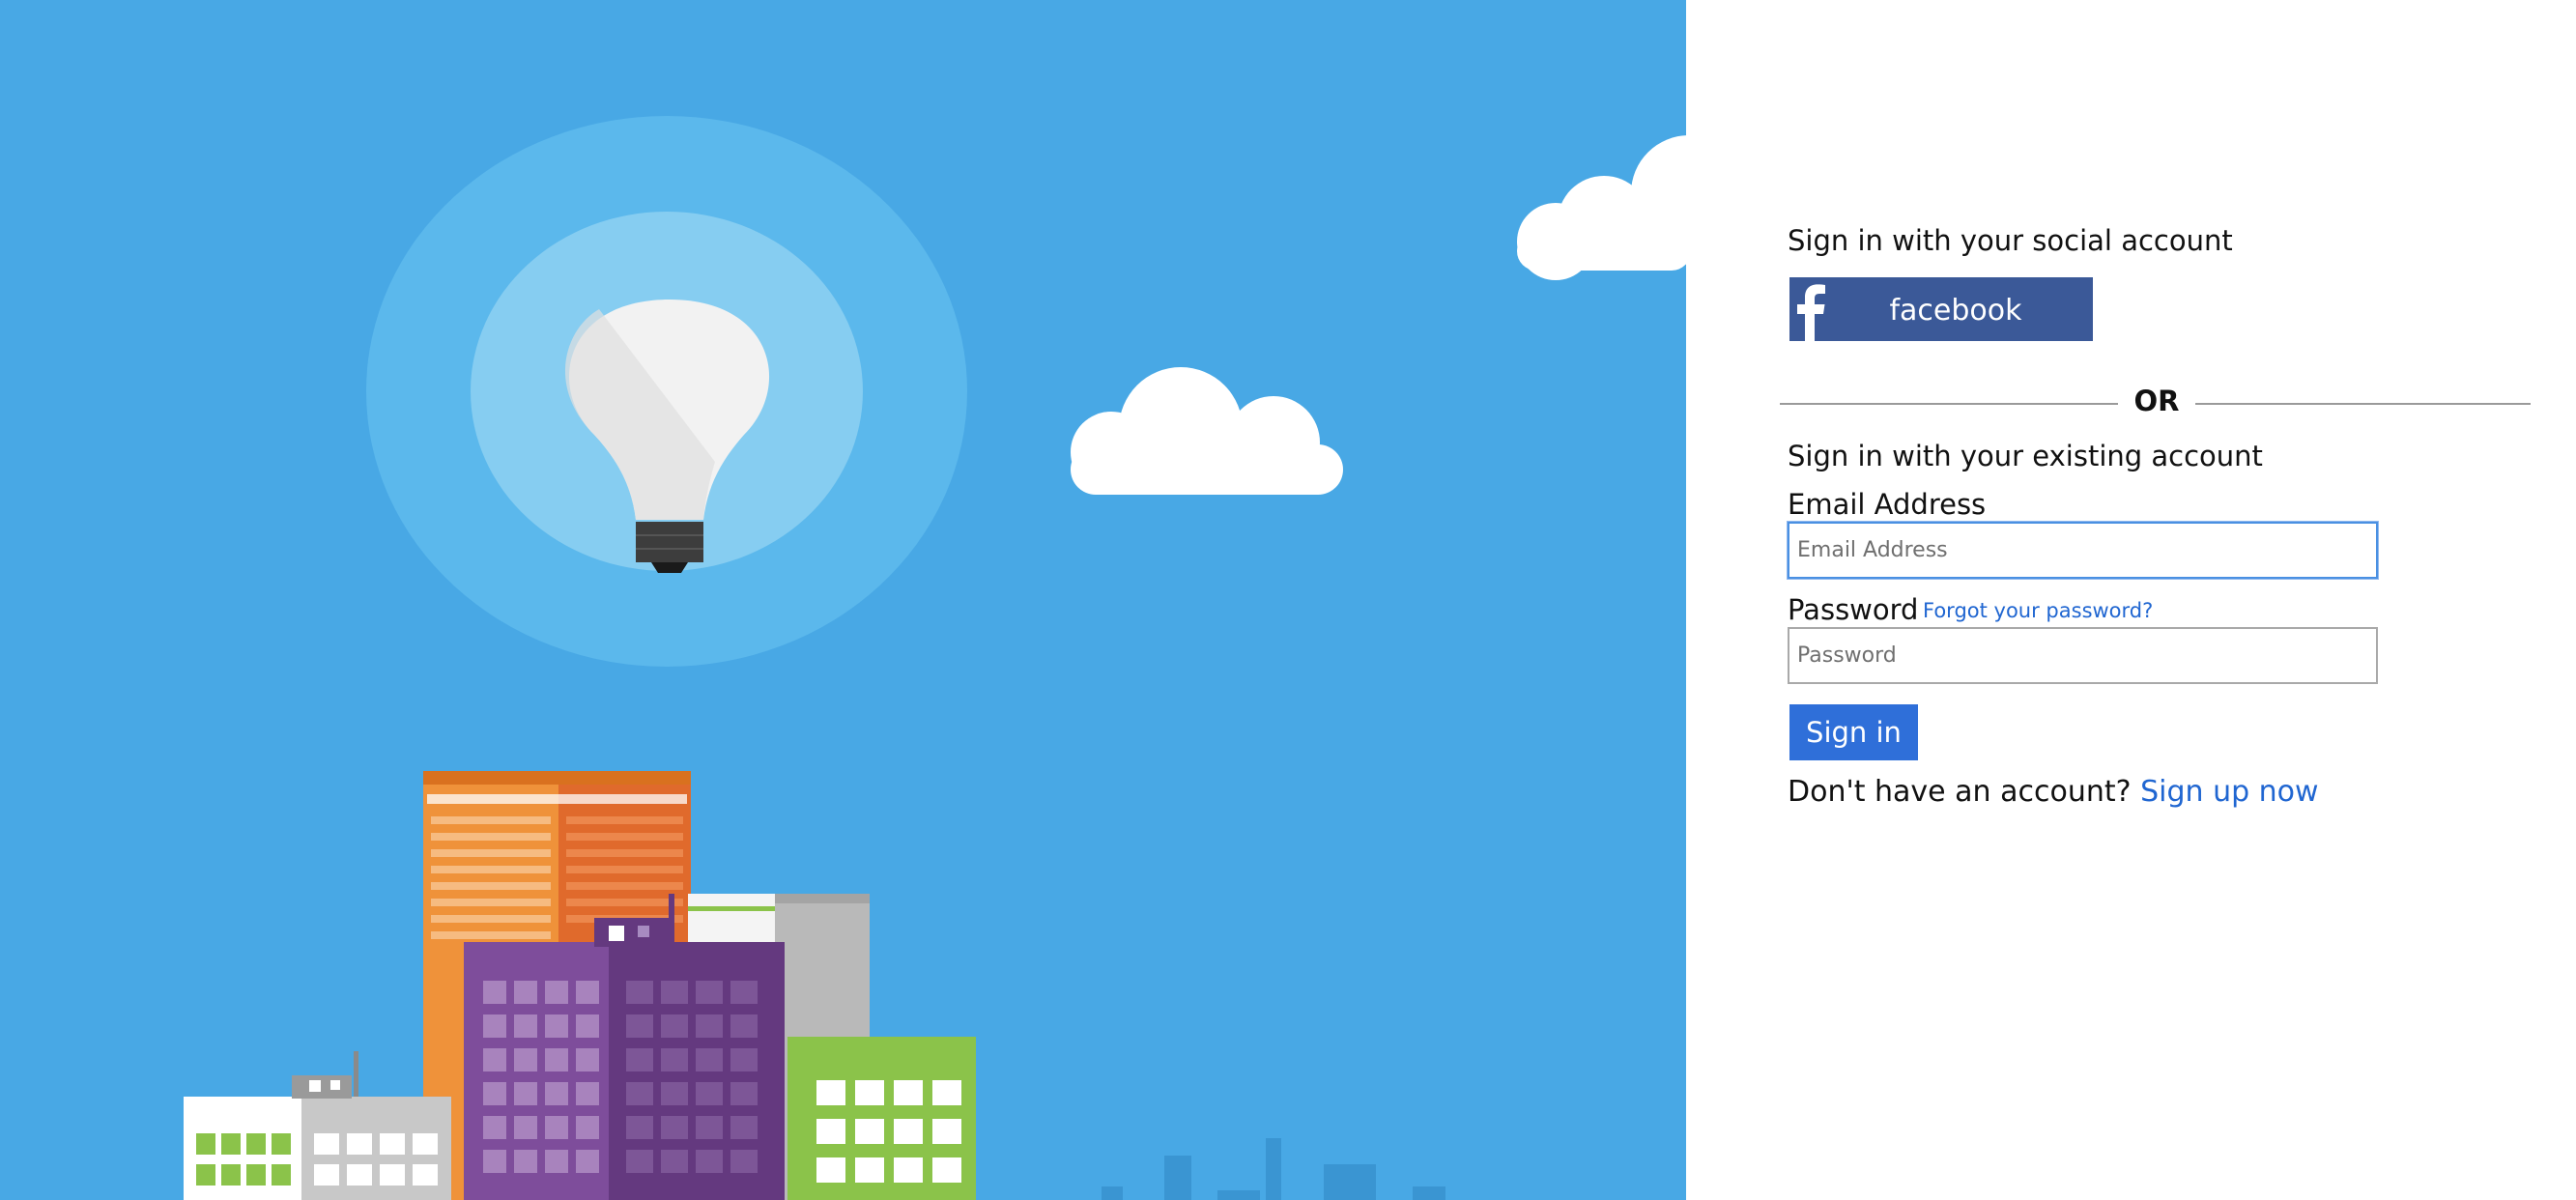 The height and width of the screenshot is (1200, 2576). What do you see at coordinates (2083, 550) in the screenshot?
I see `email-field` at bounding box center [2083, 550].